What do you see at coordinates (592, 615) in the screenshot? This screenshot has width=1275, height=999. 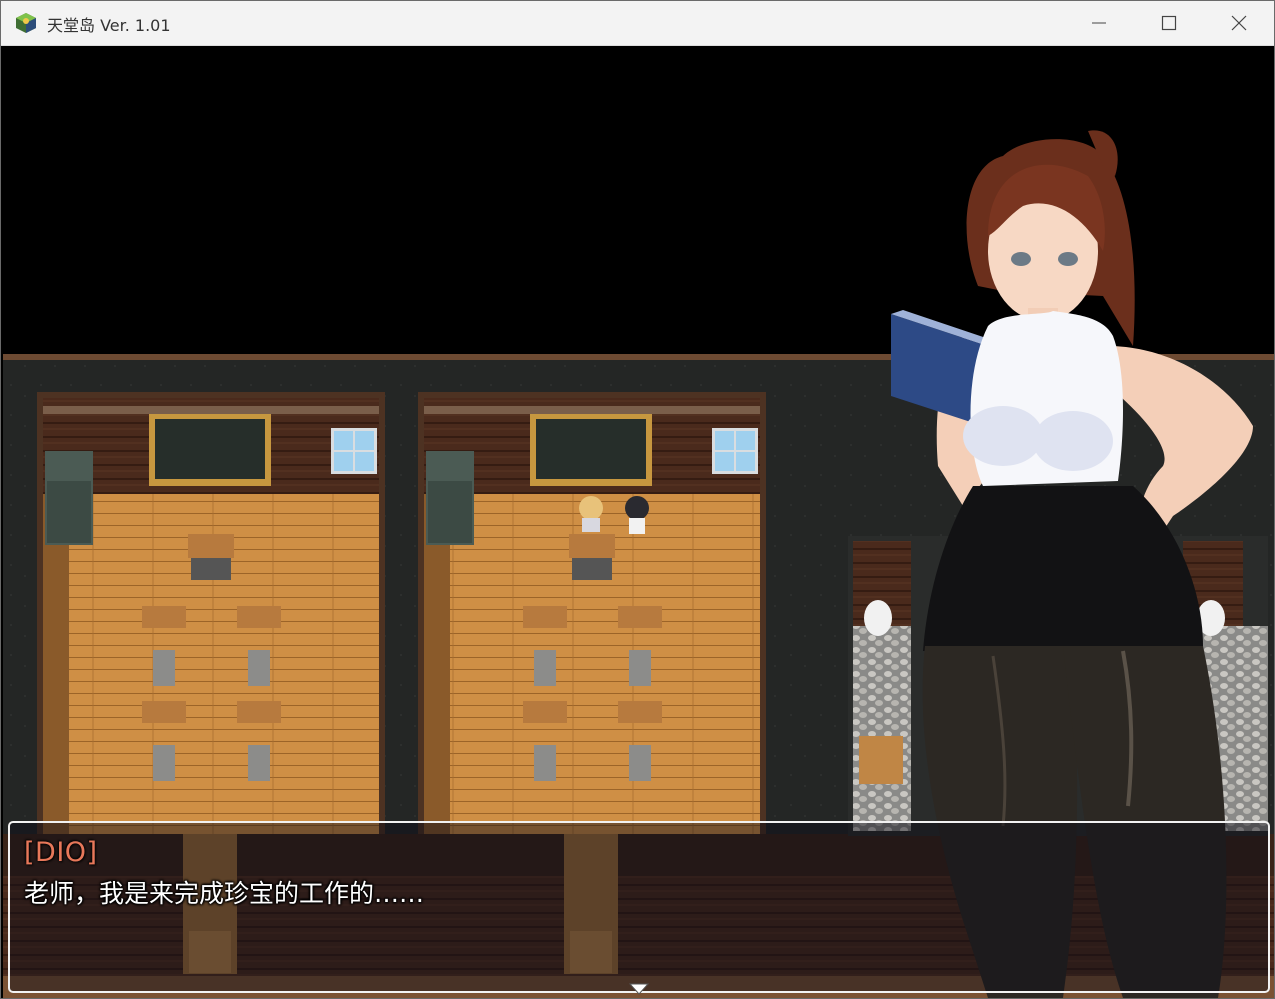 I see `classroom-right` at bounding box center [592, 615].